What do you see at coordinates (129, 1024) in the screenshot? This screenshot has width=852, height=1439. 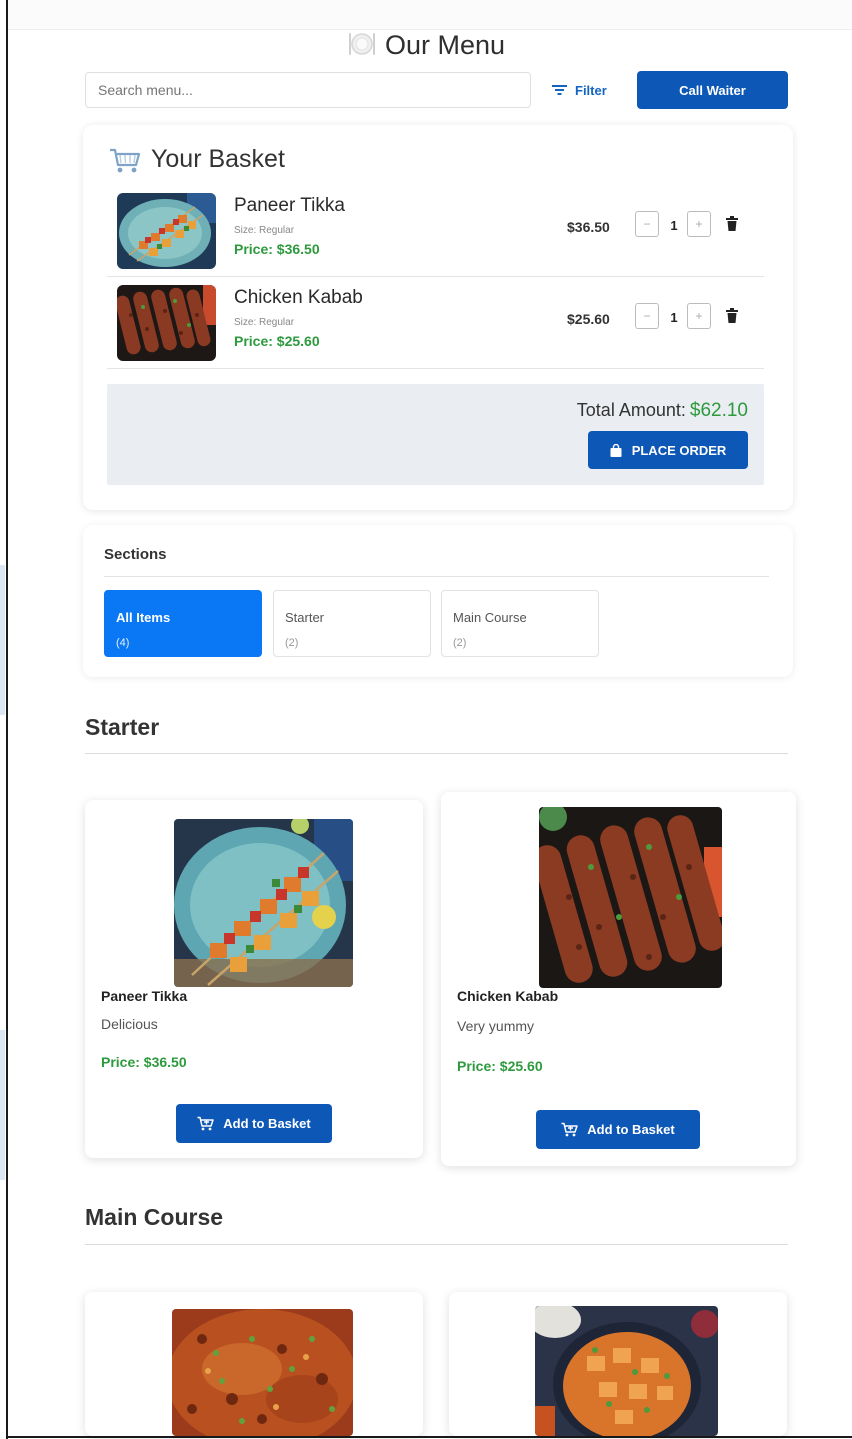 I see `menu-item-description: Delicious` at bounding box center [129, 1024].